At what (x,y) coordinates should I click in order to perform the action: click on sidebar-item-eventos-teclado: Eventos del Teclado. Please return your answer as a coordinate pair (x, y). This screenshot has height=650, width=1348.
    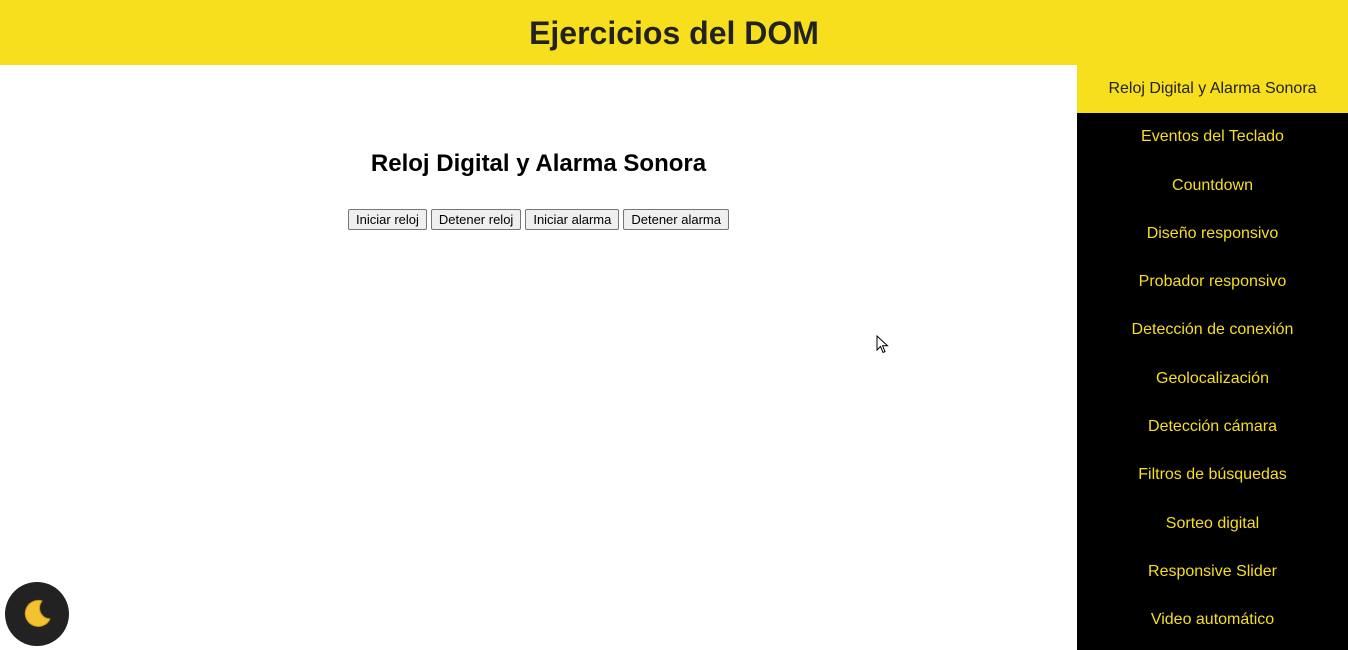
    Looking at the image, I should click on (1212, 137).